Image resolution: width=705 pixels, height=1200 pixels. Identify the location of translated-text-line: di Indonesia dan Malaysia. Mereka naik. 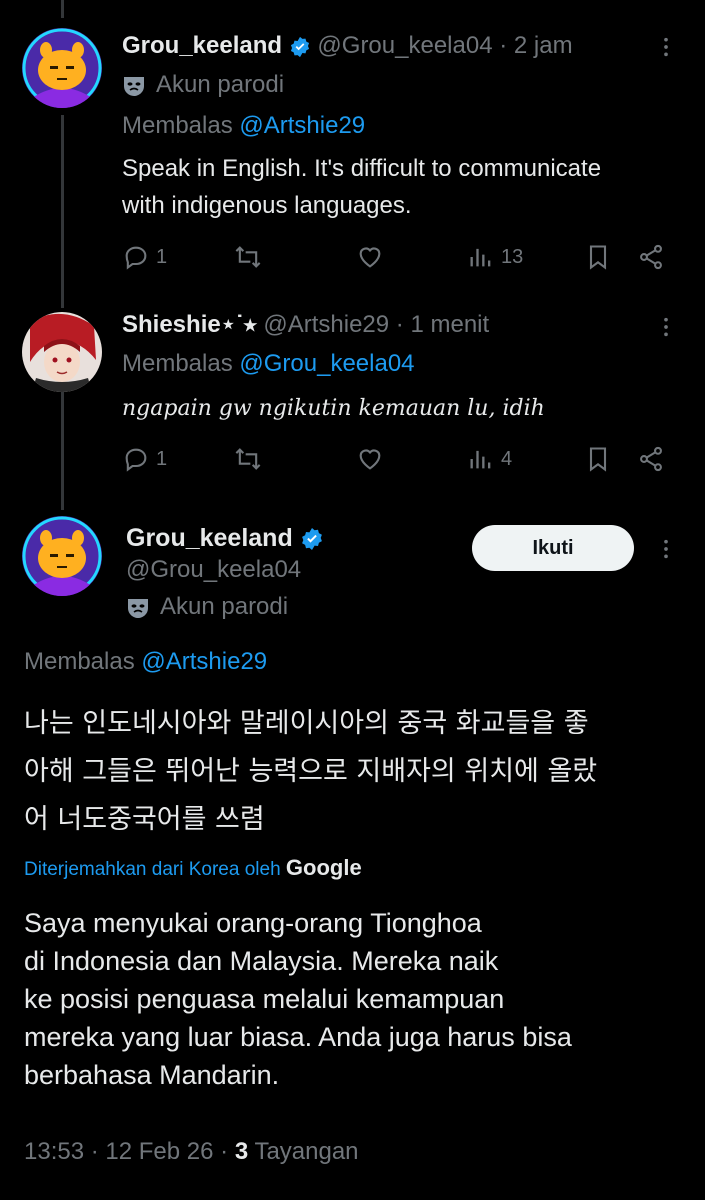
(261, 961).